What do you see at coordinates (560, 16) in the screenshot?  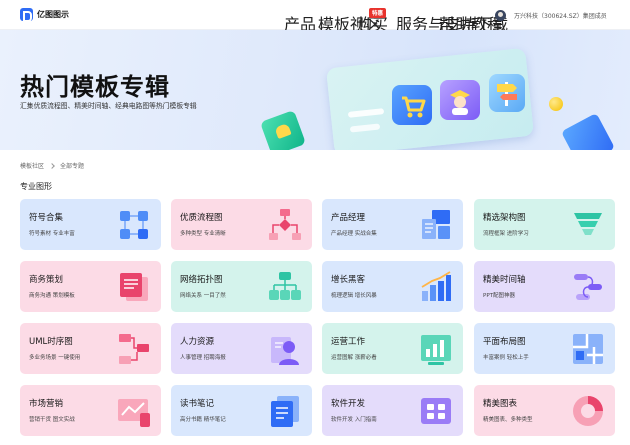 I see `user-name: 万兴科技（300624.SZ）集团成员` at bounding box center [560, 16].